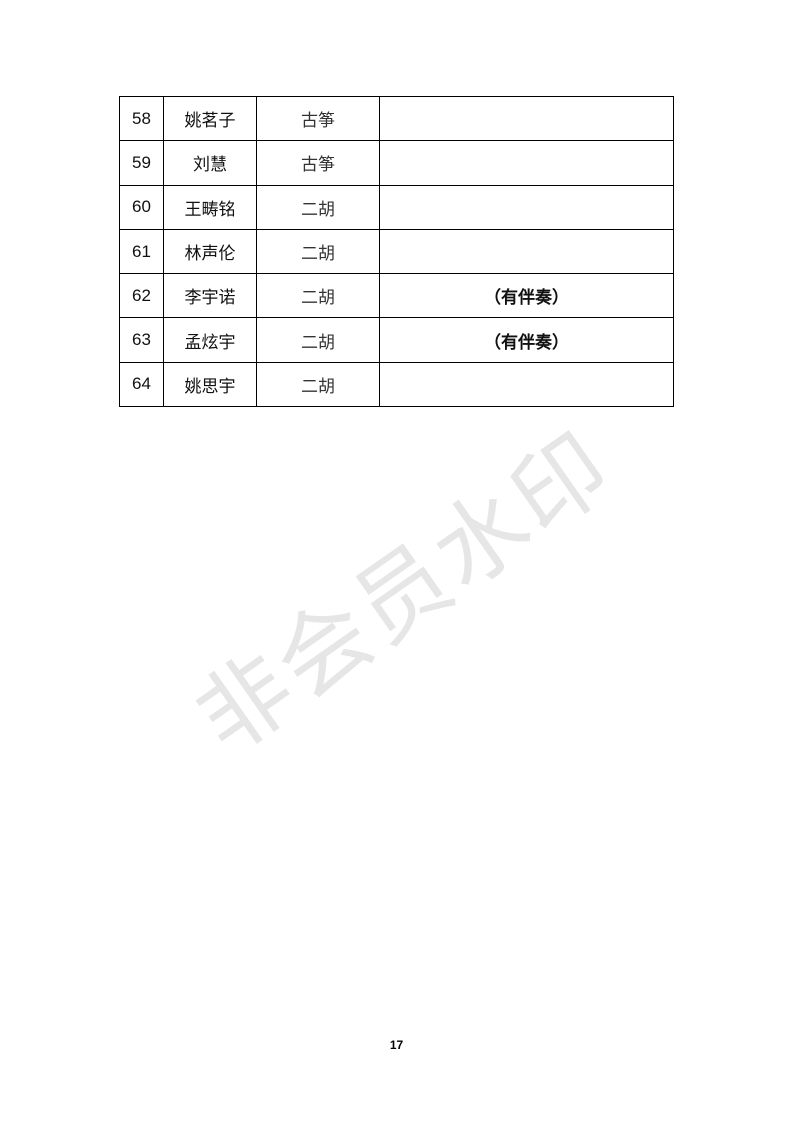 The height and width of the screenshot is (1122, 793). What do you see at coordinates (141, 384) in the screenshot?
I see `row-number: 64` at bounding box center [141, 384].